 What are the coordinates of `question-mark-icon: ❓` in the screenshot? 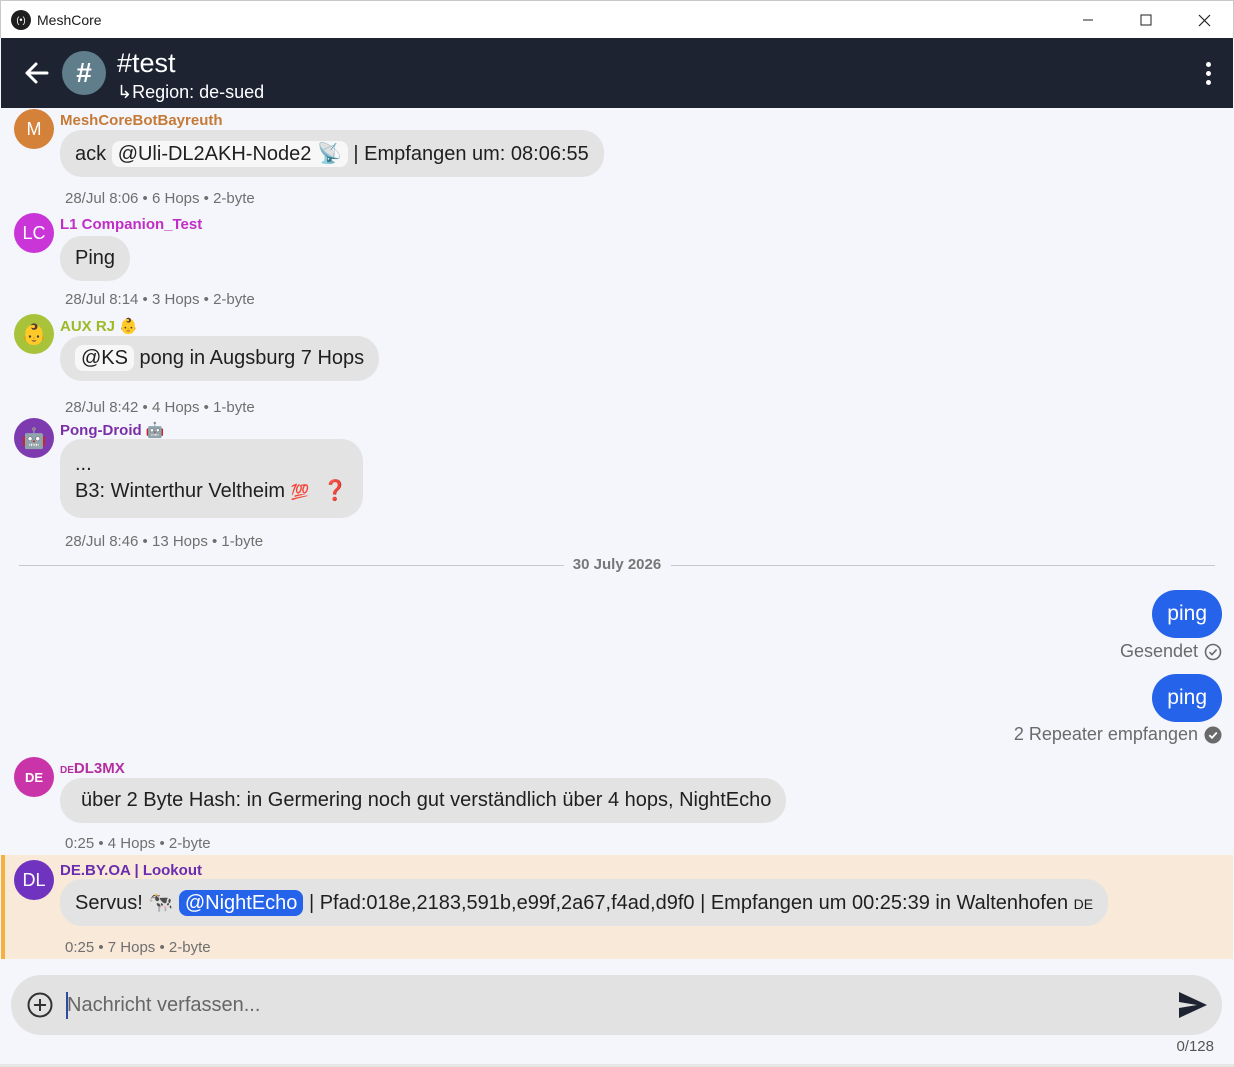 It's located at (335, 491).